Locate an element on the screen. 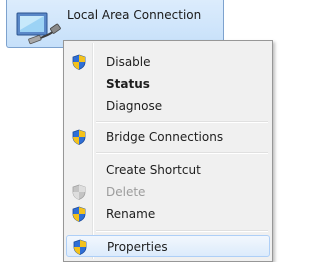 This screenshot has width=320, height=262. menu-item-status: Status is located at coordinates (168, 84).